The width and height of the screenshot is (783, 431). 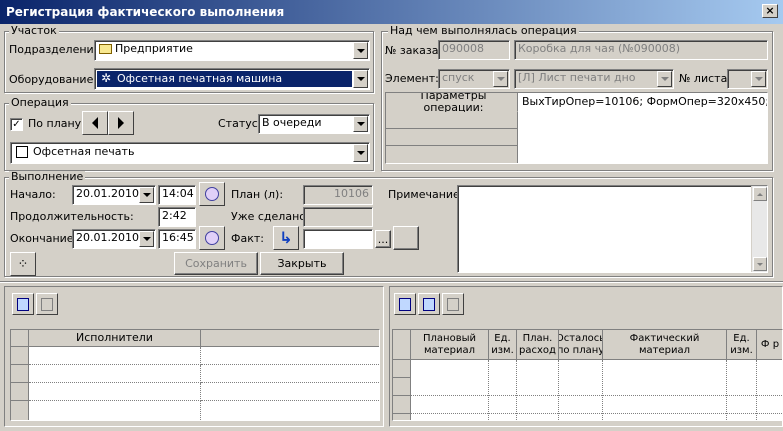 What do you see at coordinates (257, 194) in the screenshot?
I see `plan-label: План (л):` at bounding box center [257, 194].